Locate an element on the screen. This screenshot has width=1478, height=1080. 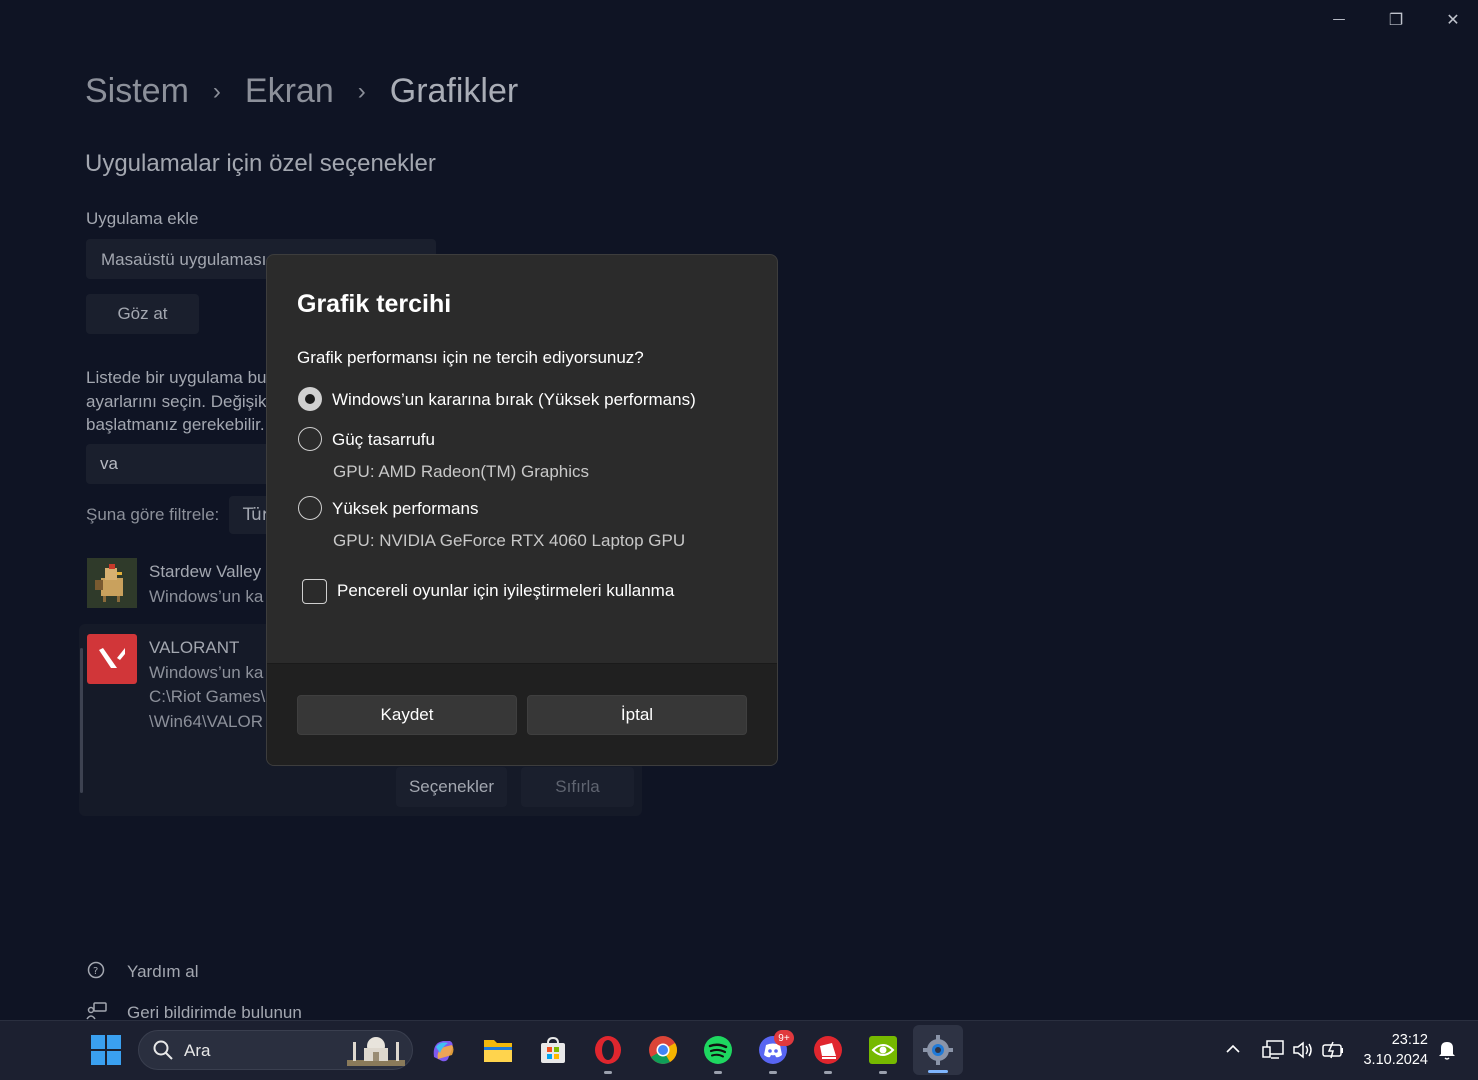
radio-power-saving-label: Güç tasarrufu is located at coordinates (383, 440).